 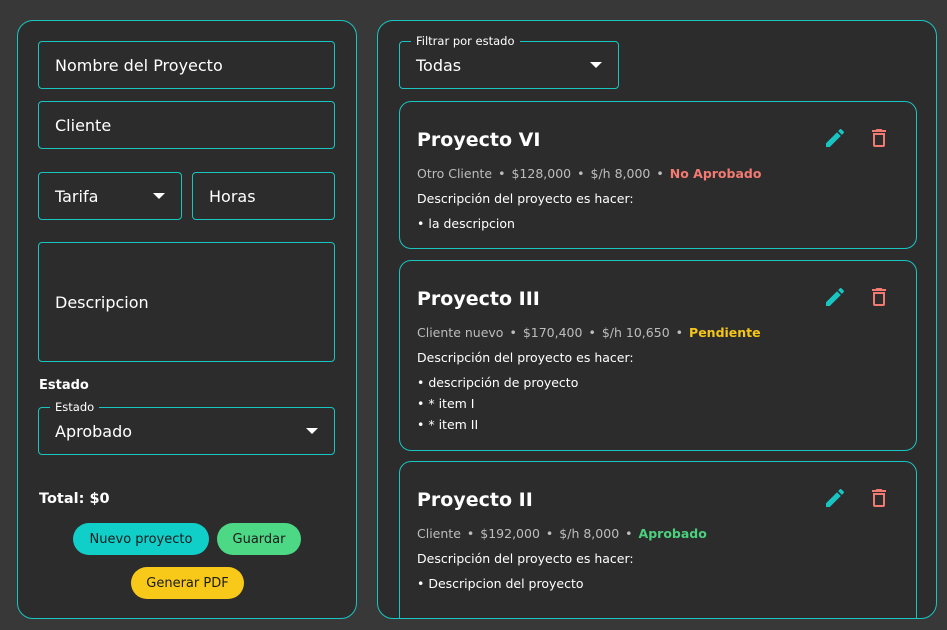 I want to click on status-badge: Aprobado, so click(x=672, y=533).